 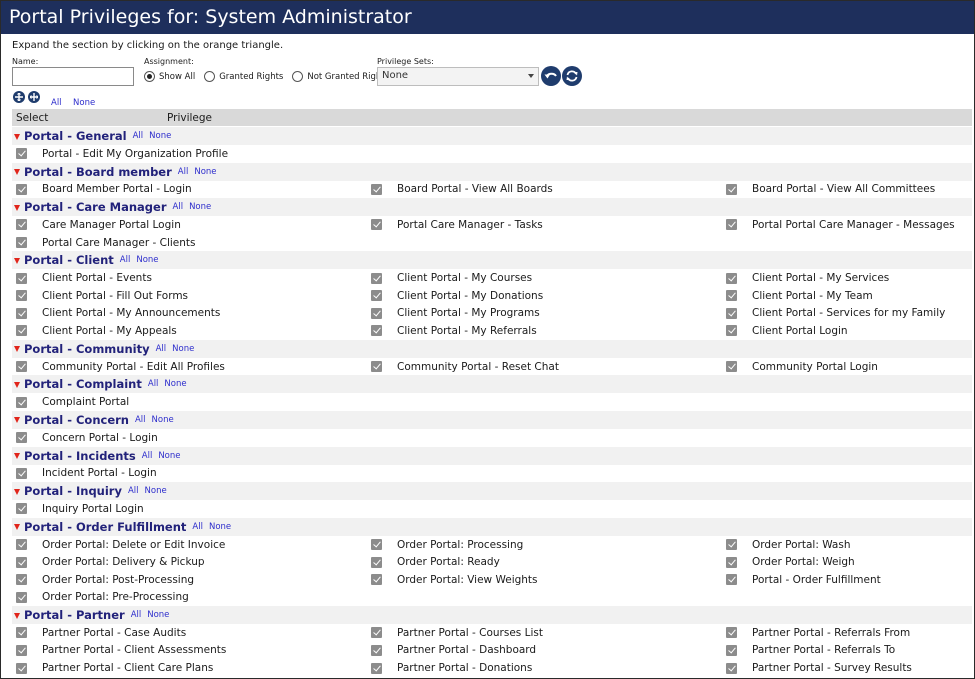 What do you see at coordinates (251, 76) in the screenshot?
I see `radio-label: Granted Rights` at bounding box center [251, 76].